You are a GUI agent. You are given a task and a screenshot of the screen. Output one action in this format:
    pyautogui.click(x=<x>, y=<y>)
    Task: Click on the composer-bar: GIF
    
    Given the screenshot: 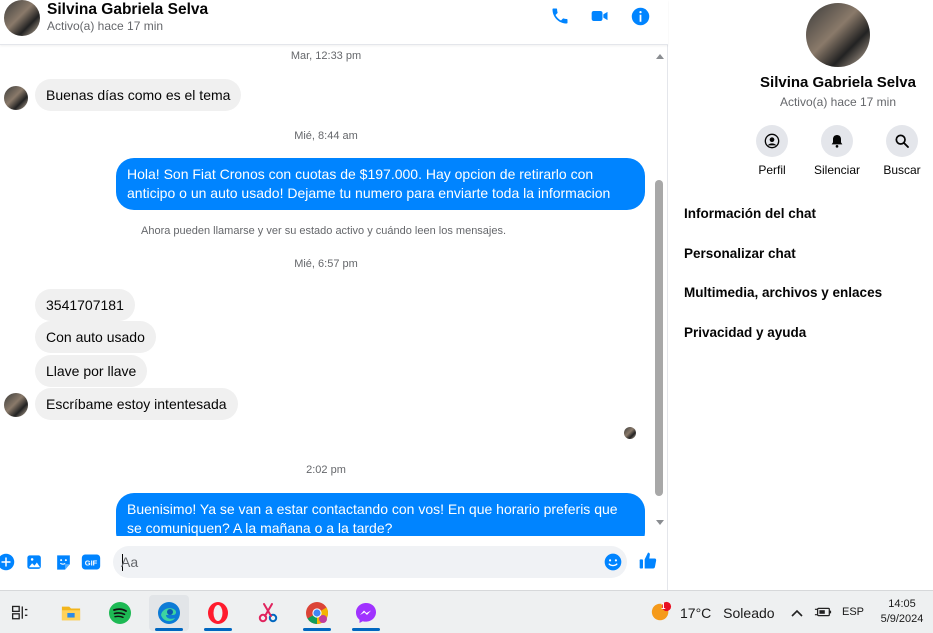 What is the action you would take?
    pyautogui.click(x=334, y=563)
    